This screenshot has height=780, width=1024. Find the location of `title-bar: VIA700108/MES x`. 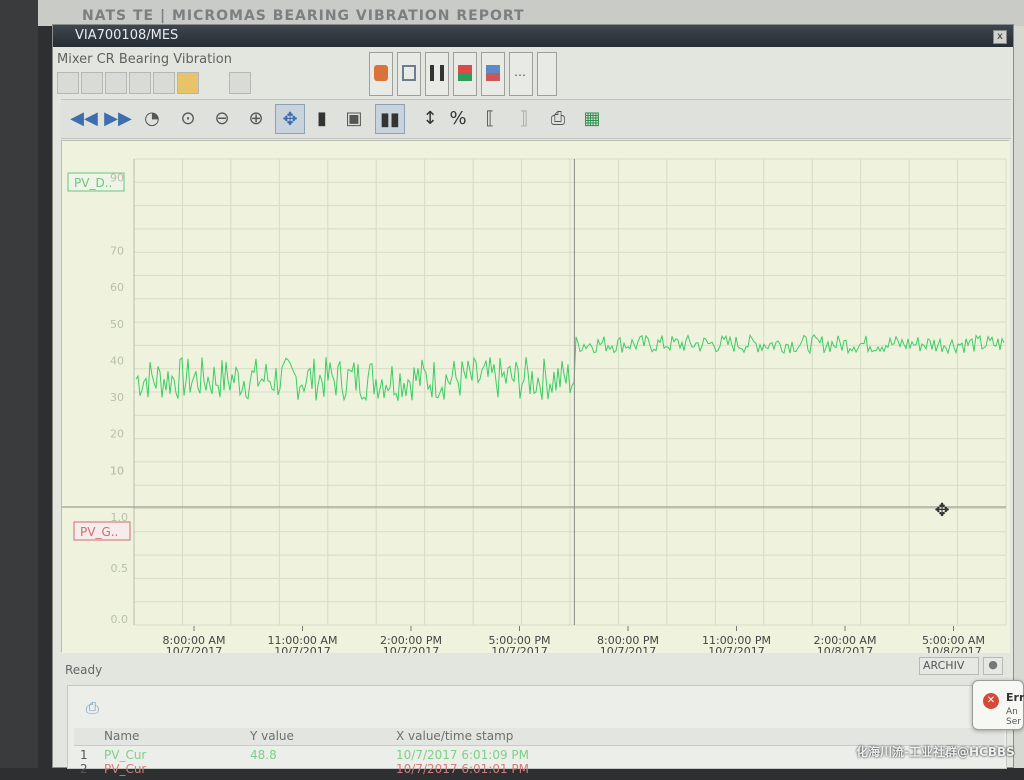

title-bar: VIA700108/MES x is located at coordinates (533, 36).